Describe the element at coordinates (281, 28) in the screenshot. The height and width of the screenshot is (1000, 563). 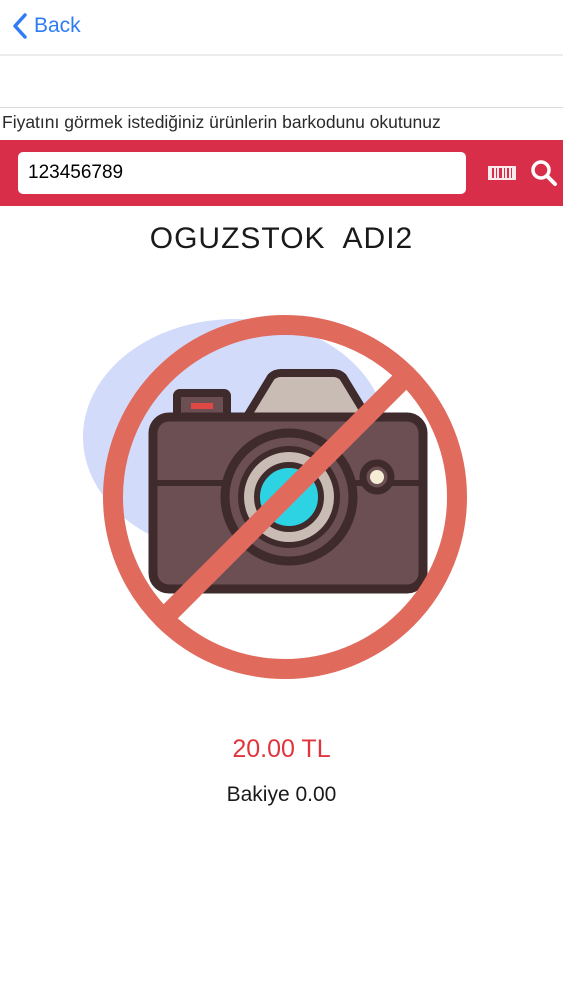
I see `navigation-bar: Back` at that location.